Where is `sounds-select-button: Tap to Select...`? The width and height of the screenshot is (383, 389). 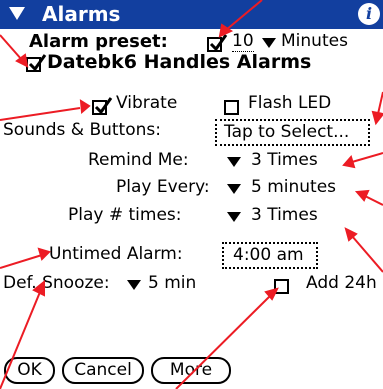 sounds-select-button: Tap to Select... is located at coordinates (292, 132).